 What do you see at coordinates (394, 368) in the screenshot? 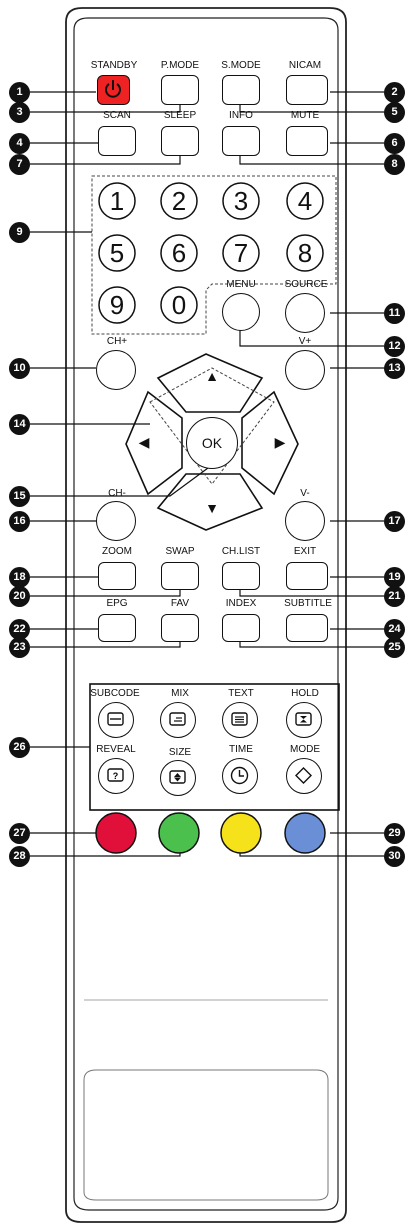
I see `callout-13: 13` at bounding box center [394, 368].